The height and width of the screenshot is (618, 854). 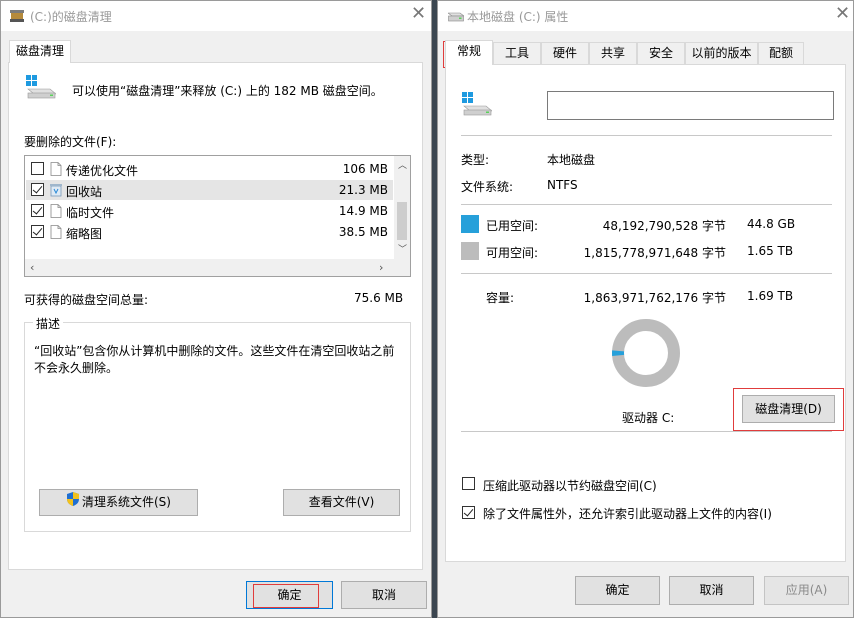 I want to click on props-cancel-label: 取消, so click(x=711, y=590).